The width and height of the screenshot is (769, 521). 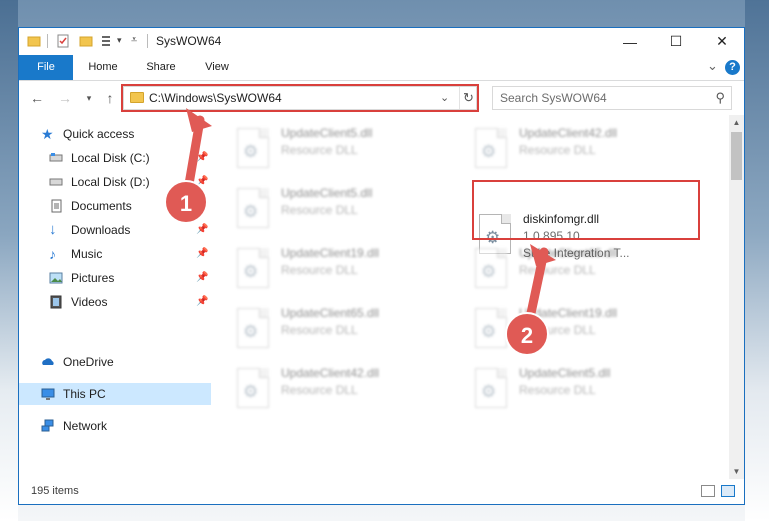 I want to click on step-1-badge: 1, so click(x=186, y=202).